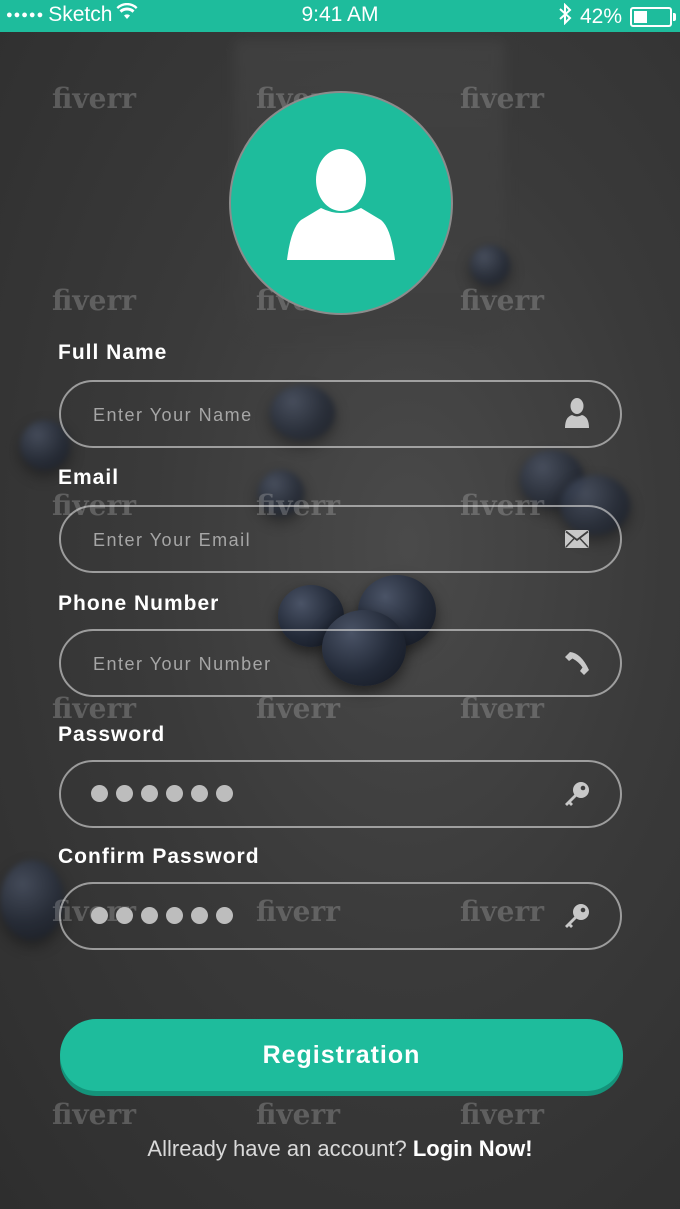 This screenshot has height=1209, width=680. I want to click on password-field, so click(340, 794).